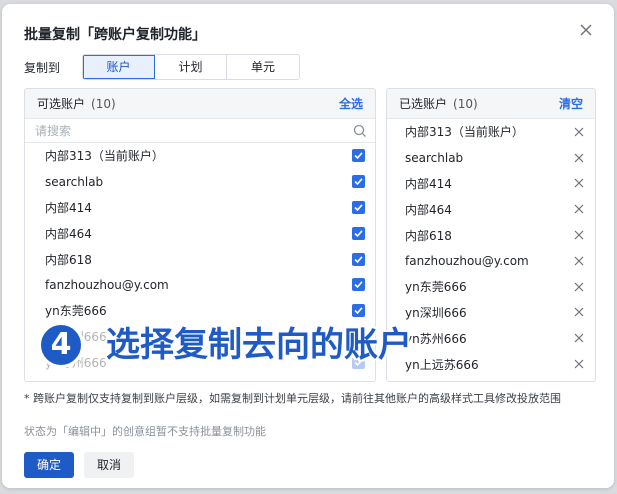 The image size is (617, 494). What do you see at coordinates (42, 68) in the screenshot?
I see `copy-to-label: 复制到` at bounding box center [42, 68].